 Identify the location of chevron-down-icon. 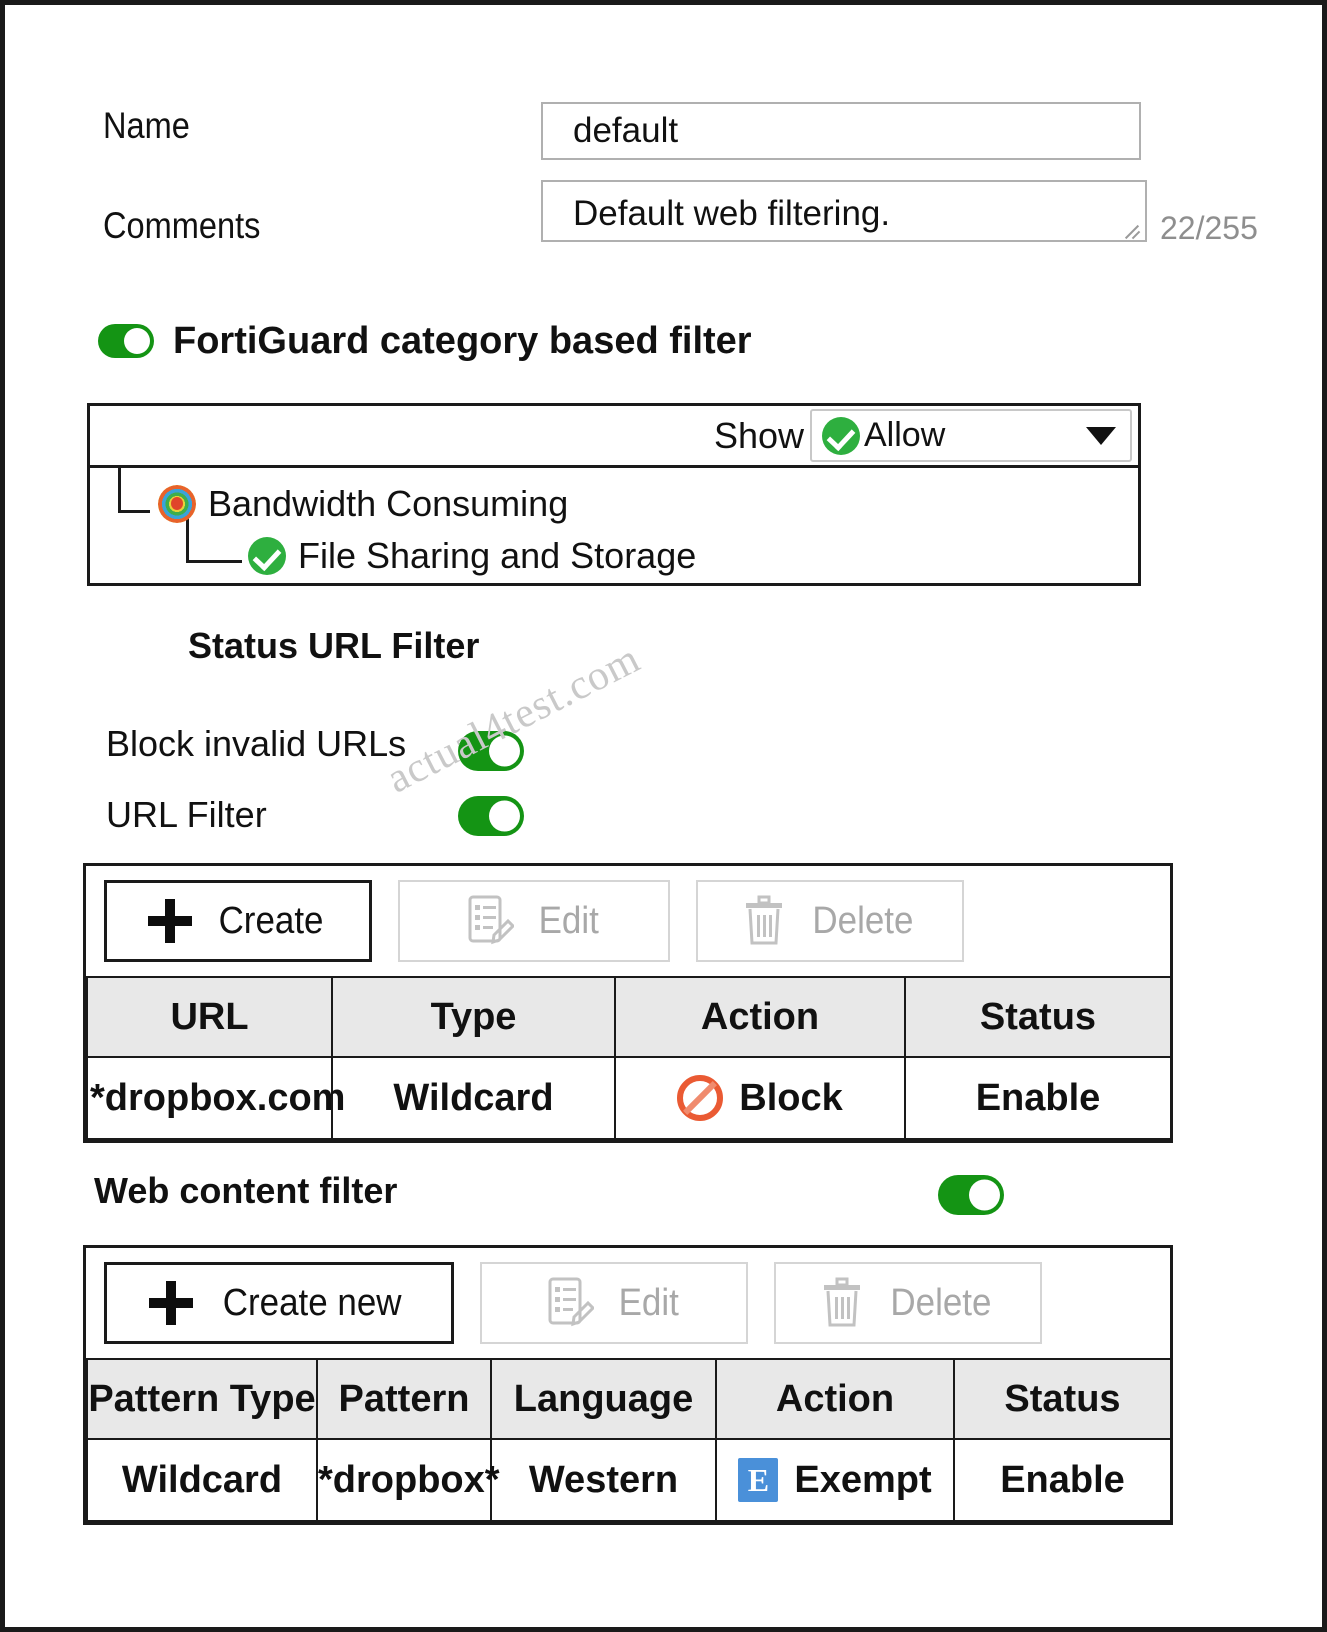
(1101, 435).